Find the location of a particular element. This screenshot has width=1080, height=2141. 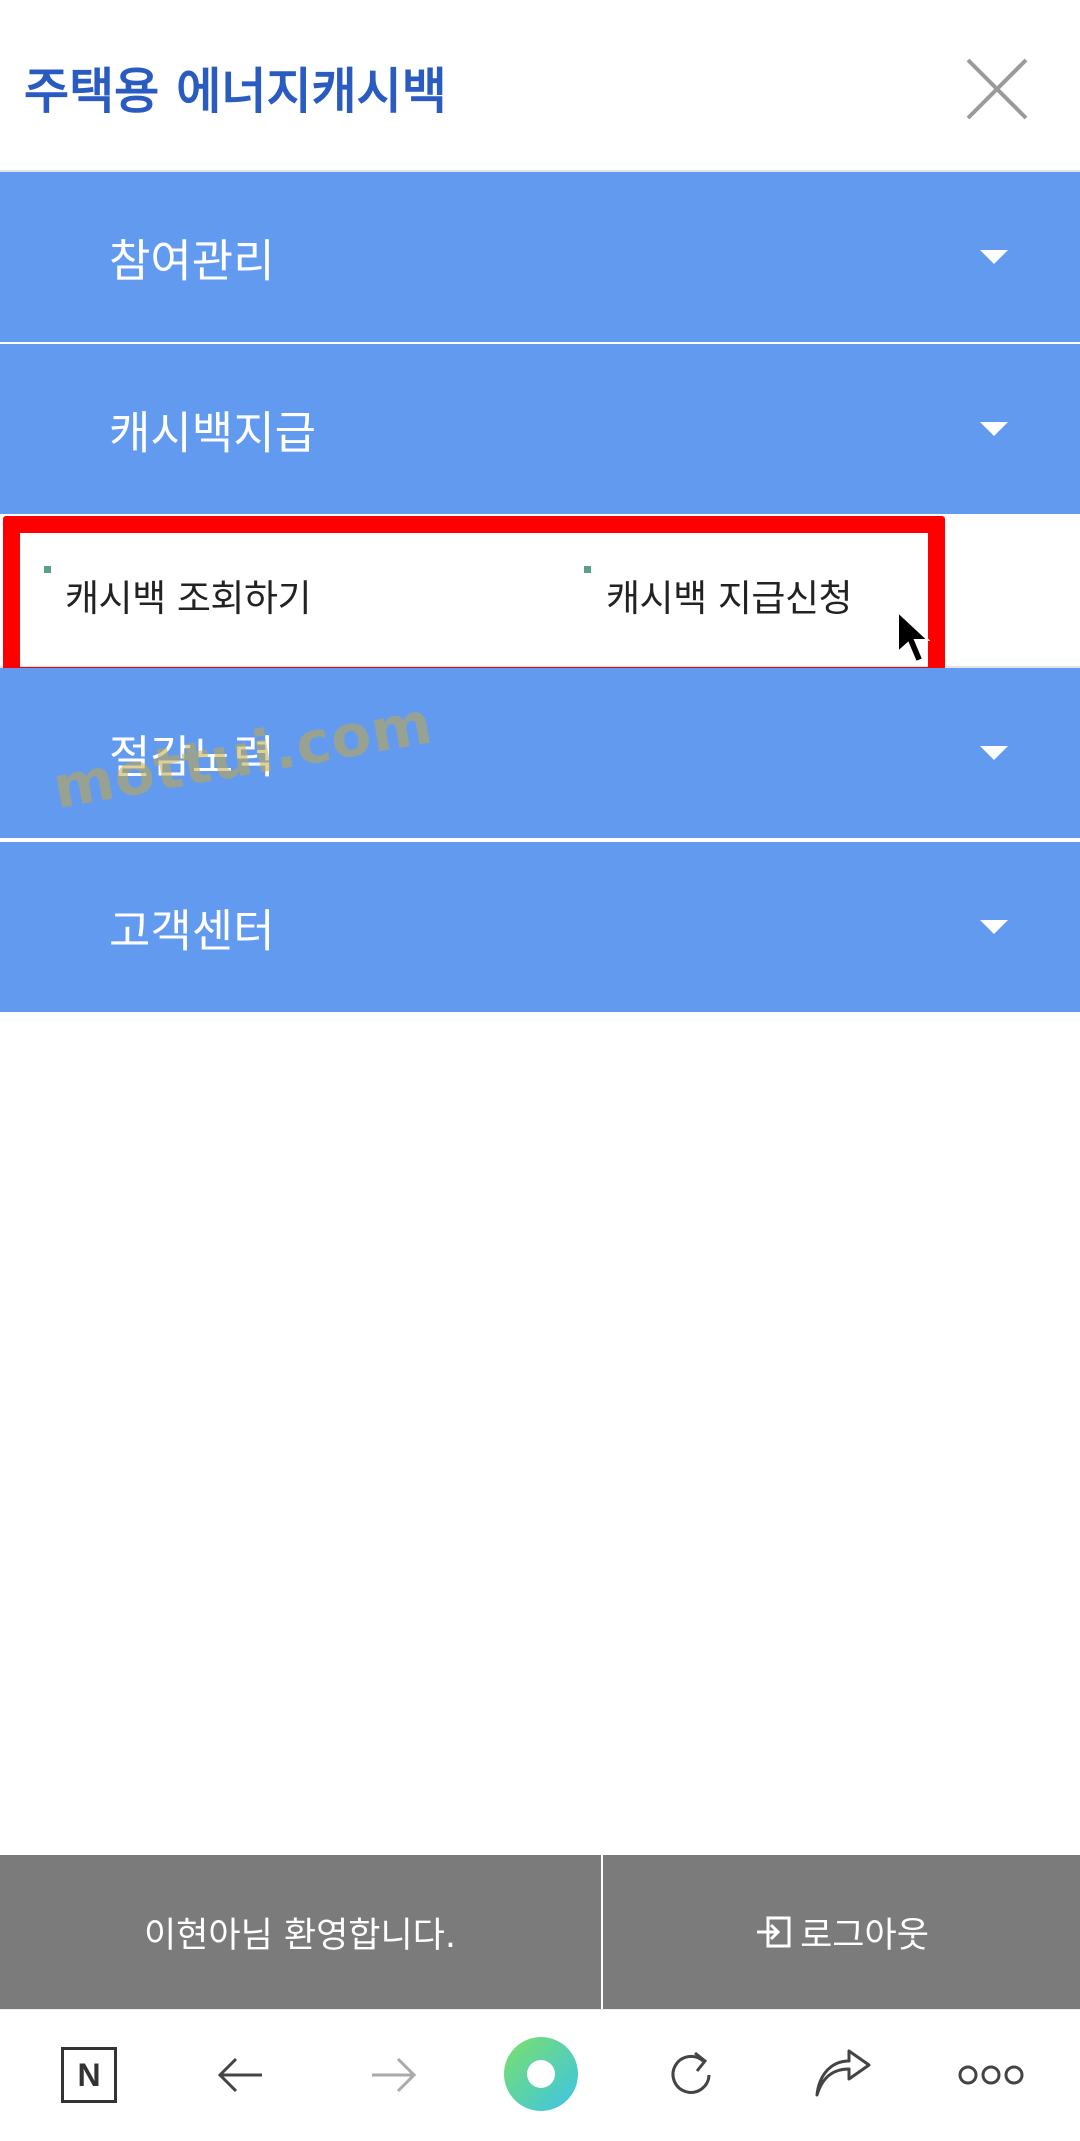

footer-bar: 이현아님 환영합니다. 로그아웃 is located at coordinates (540, 1932).